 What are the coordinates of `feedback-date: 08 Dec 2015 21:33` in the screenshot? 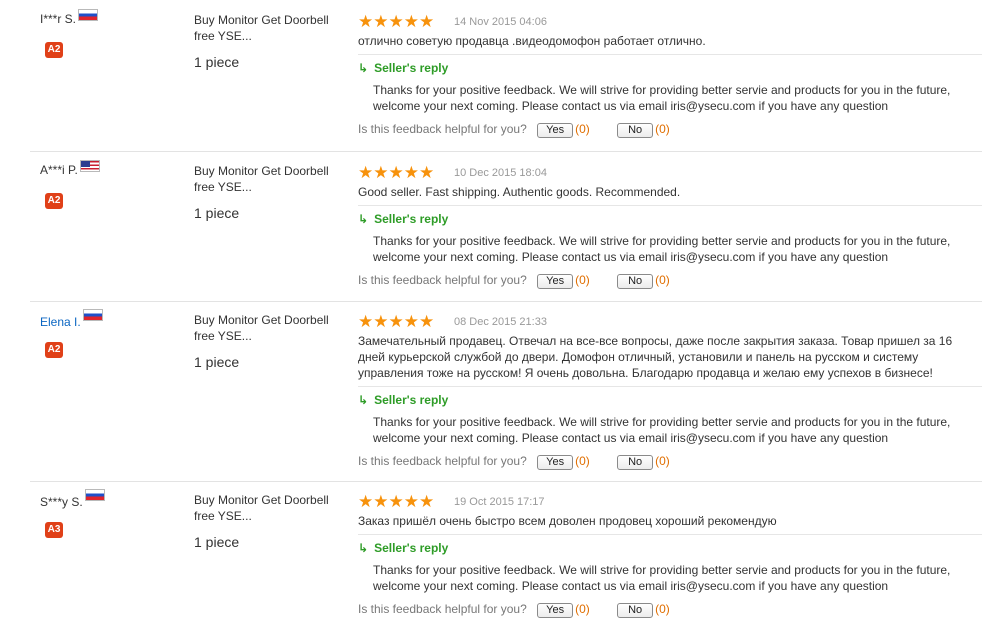 It's located at (500, 322).